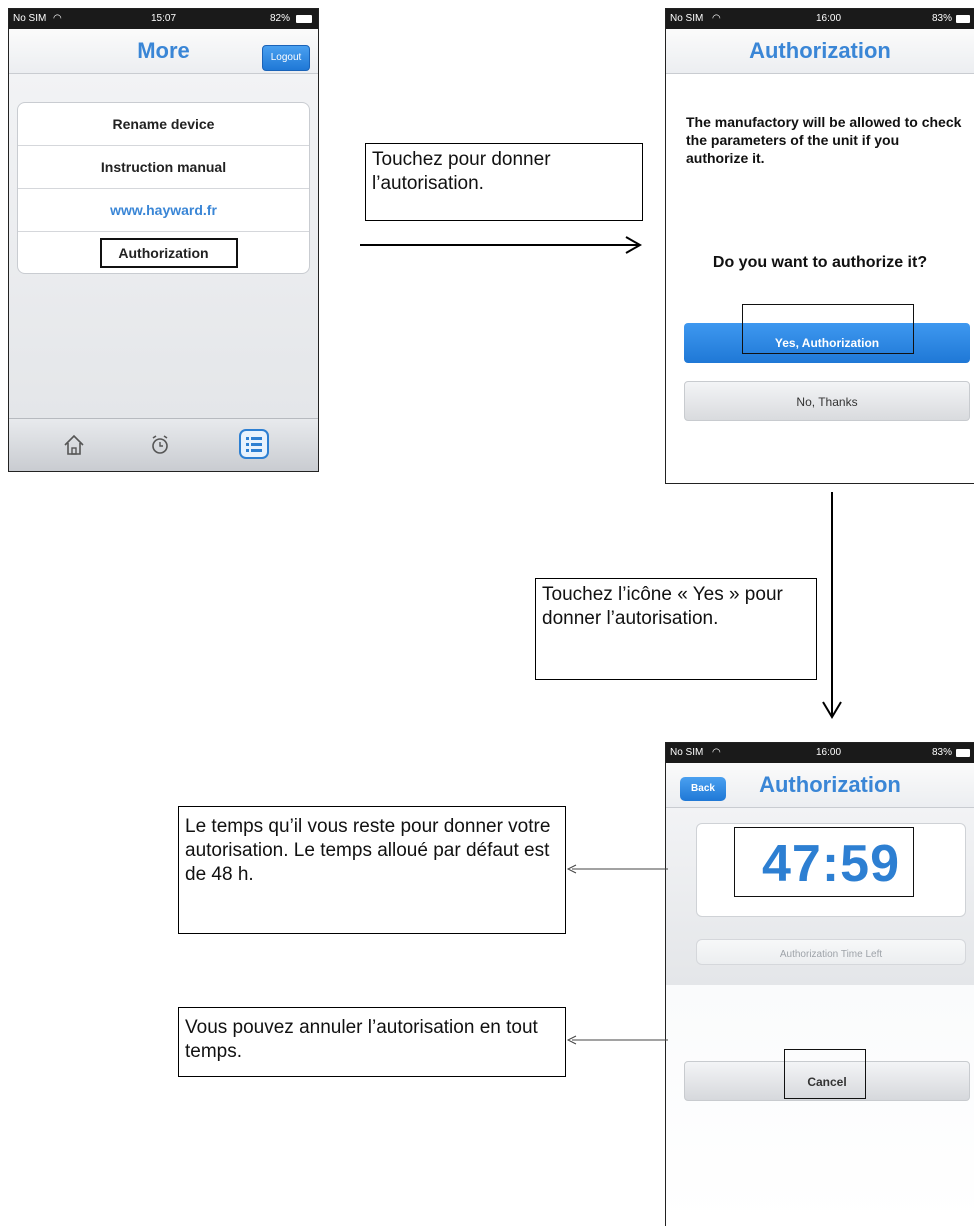 The width and height of the screenshot is (974, 1226). Describe the element at coordinates (820, 1105) in the screenshot. I see `lower-background` at that location.